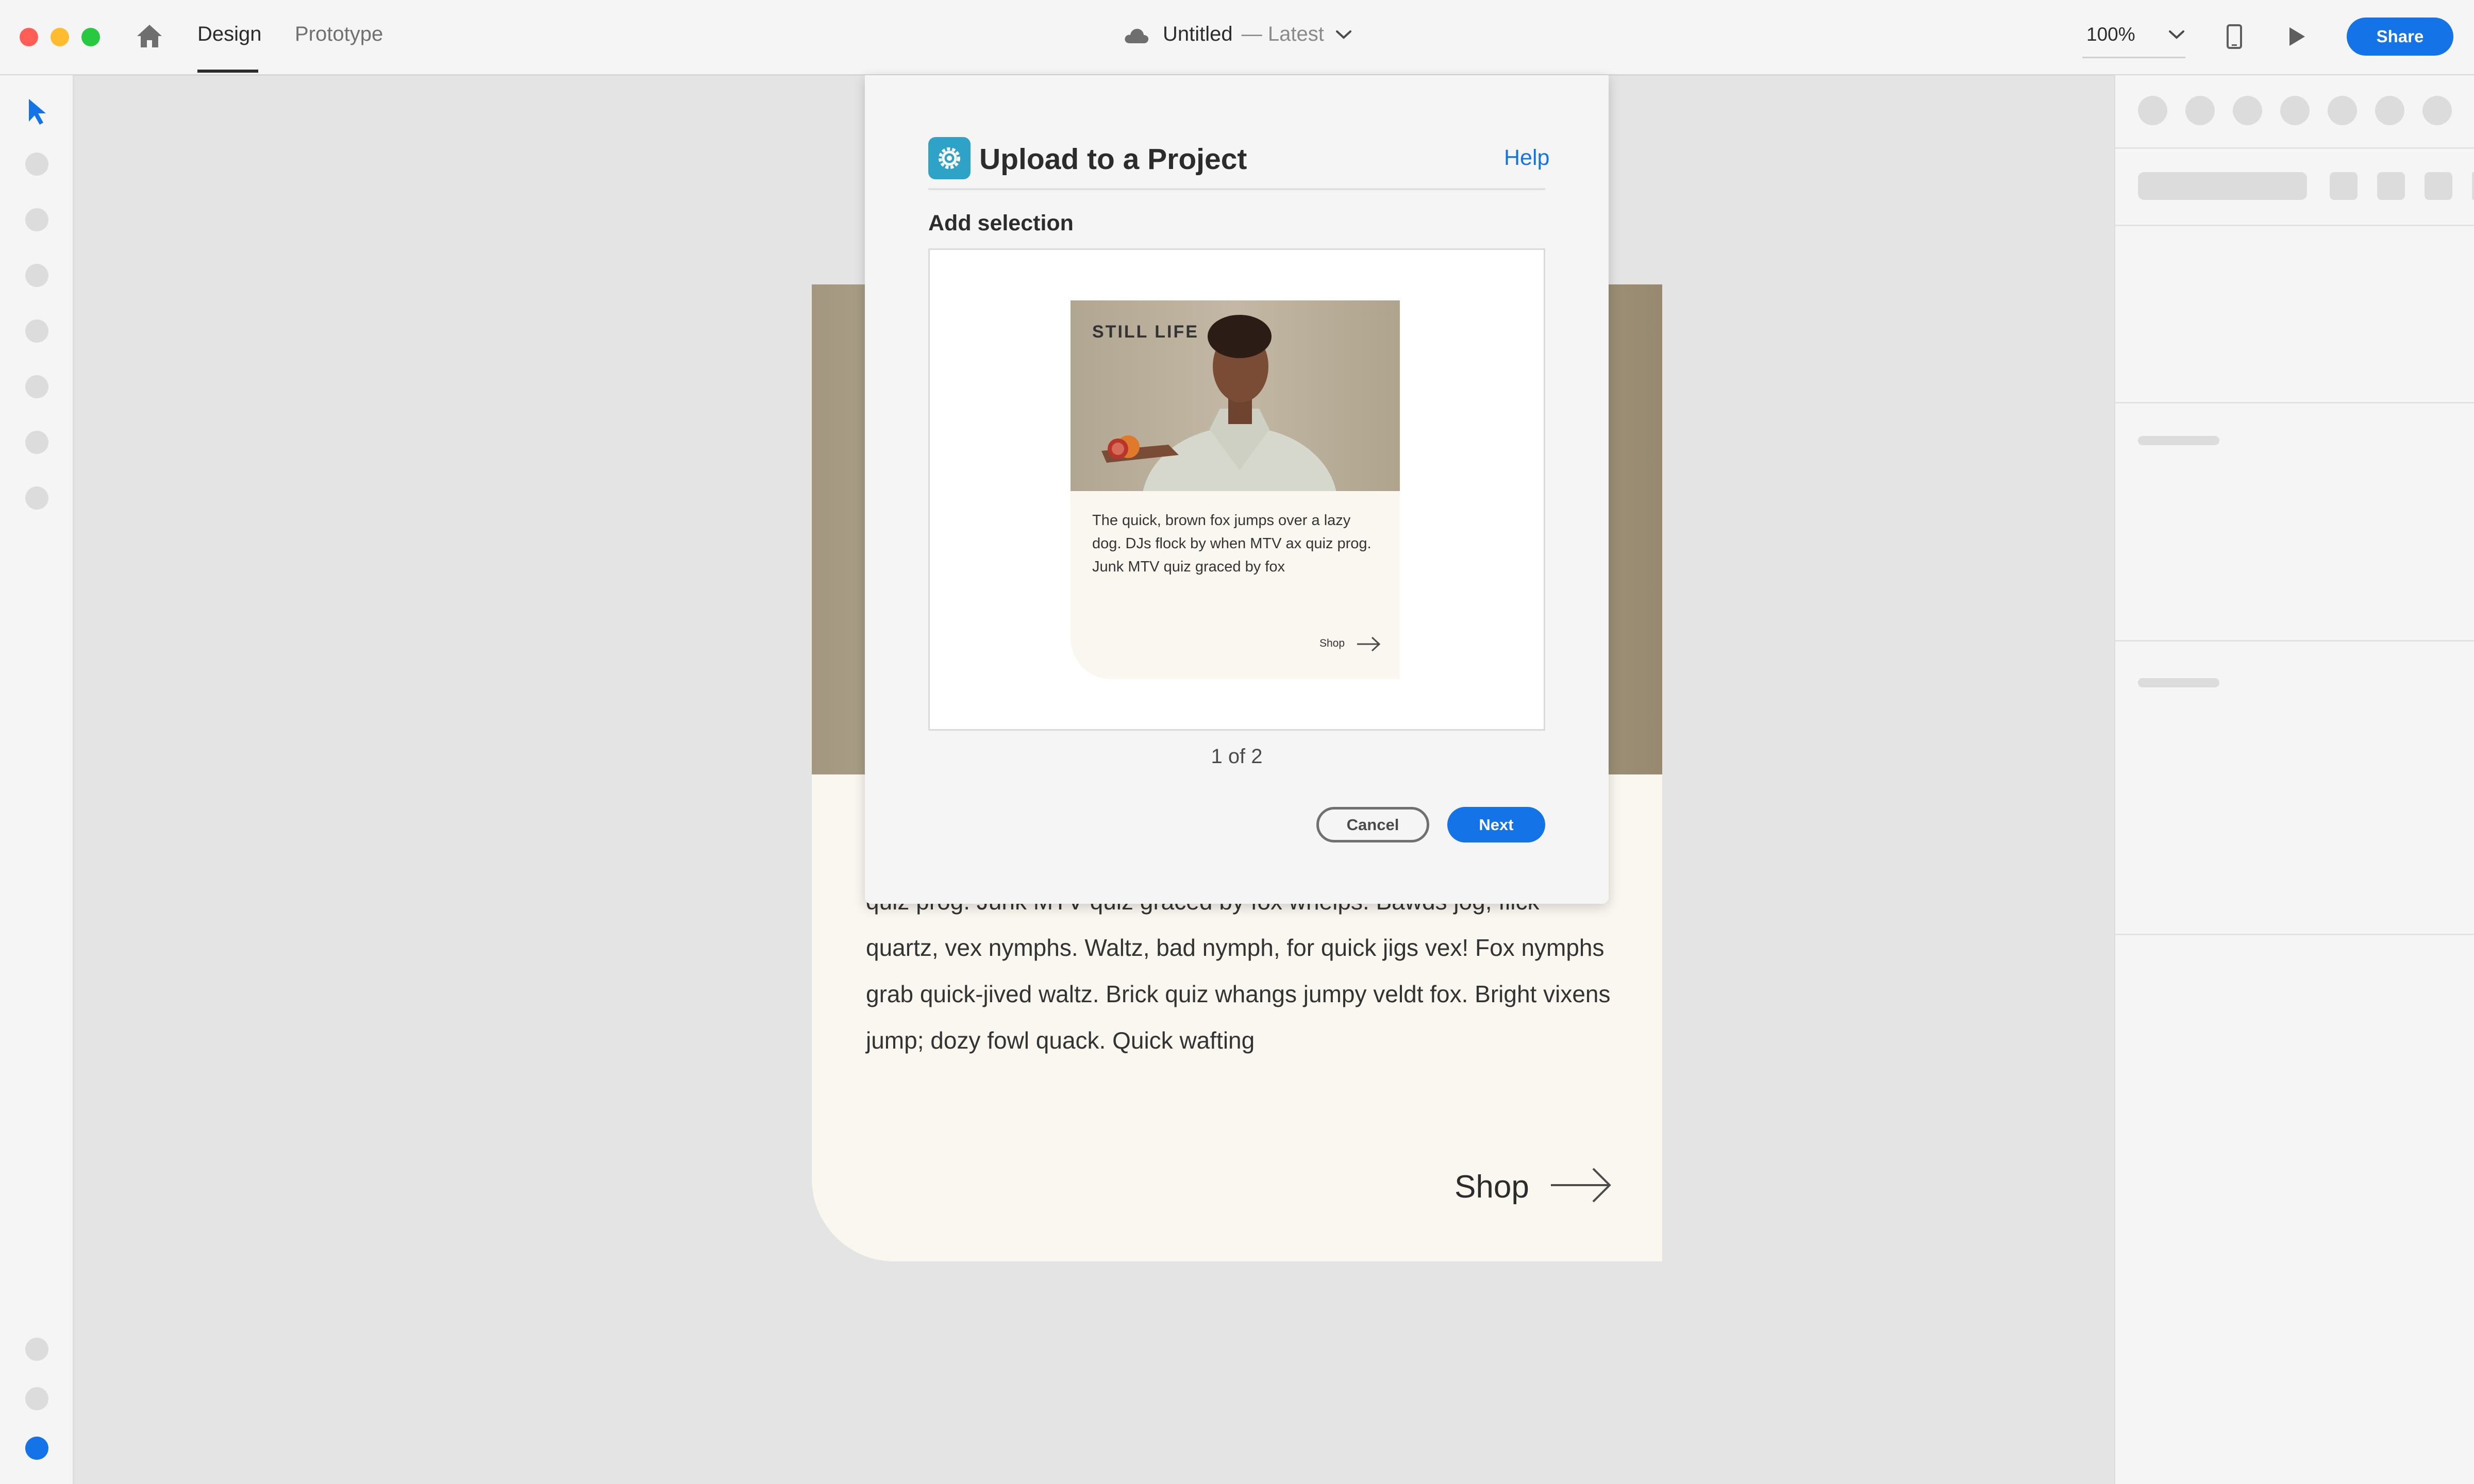 The height and width of the screenshot is (1484, 2474). I want to click on app-gear-icon, so click(949, 158).